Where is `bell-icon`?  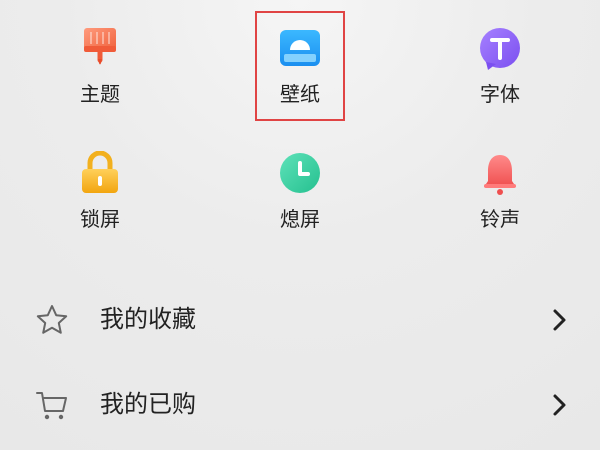
bell-icon is located at coordinates (500, 175).